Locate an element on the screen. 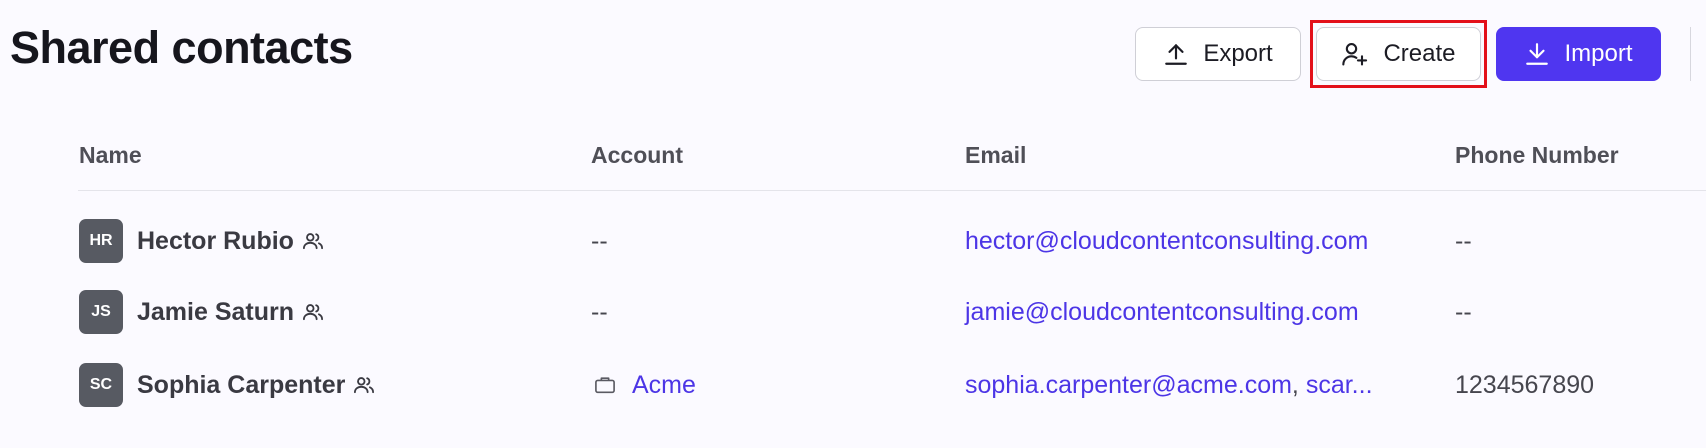  download-icon is located at coordinates (1537, 54).